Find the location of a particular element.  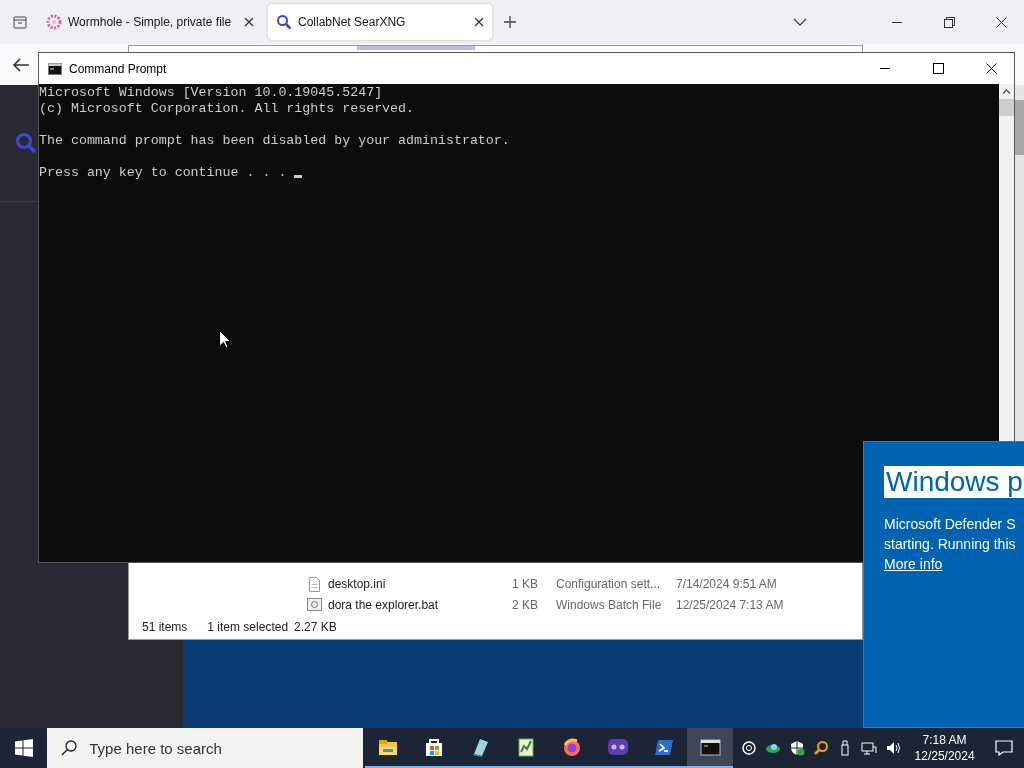

selection-status: 1 item selected is located at coordinates (248, 627).